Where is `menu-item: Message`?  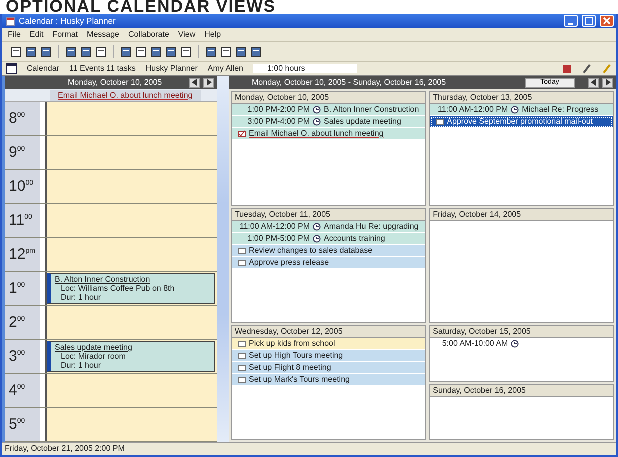
menu-item: Message is located at coordinates (103, 34).